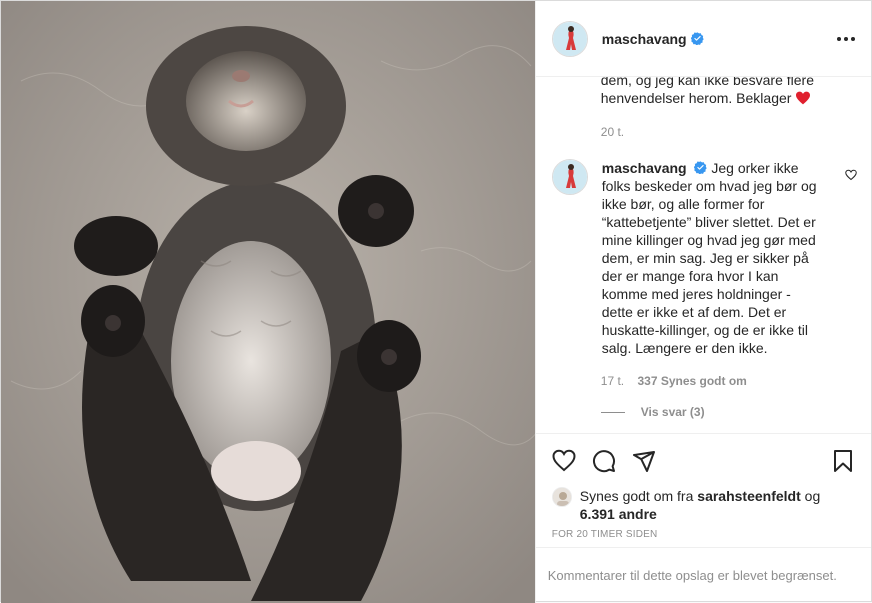  What do you see at coordinates (803, 98) in the screenshot?
I see `red-heart-emoji-icon` at bounding box center [803, 98].